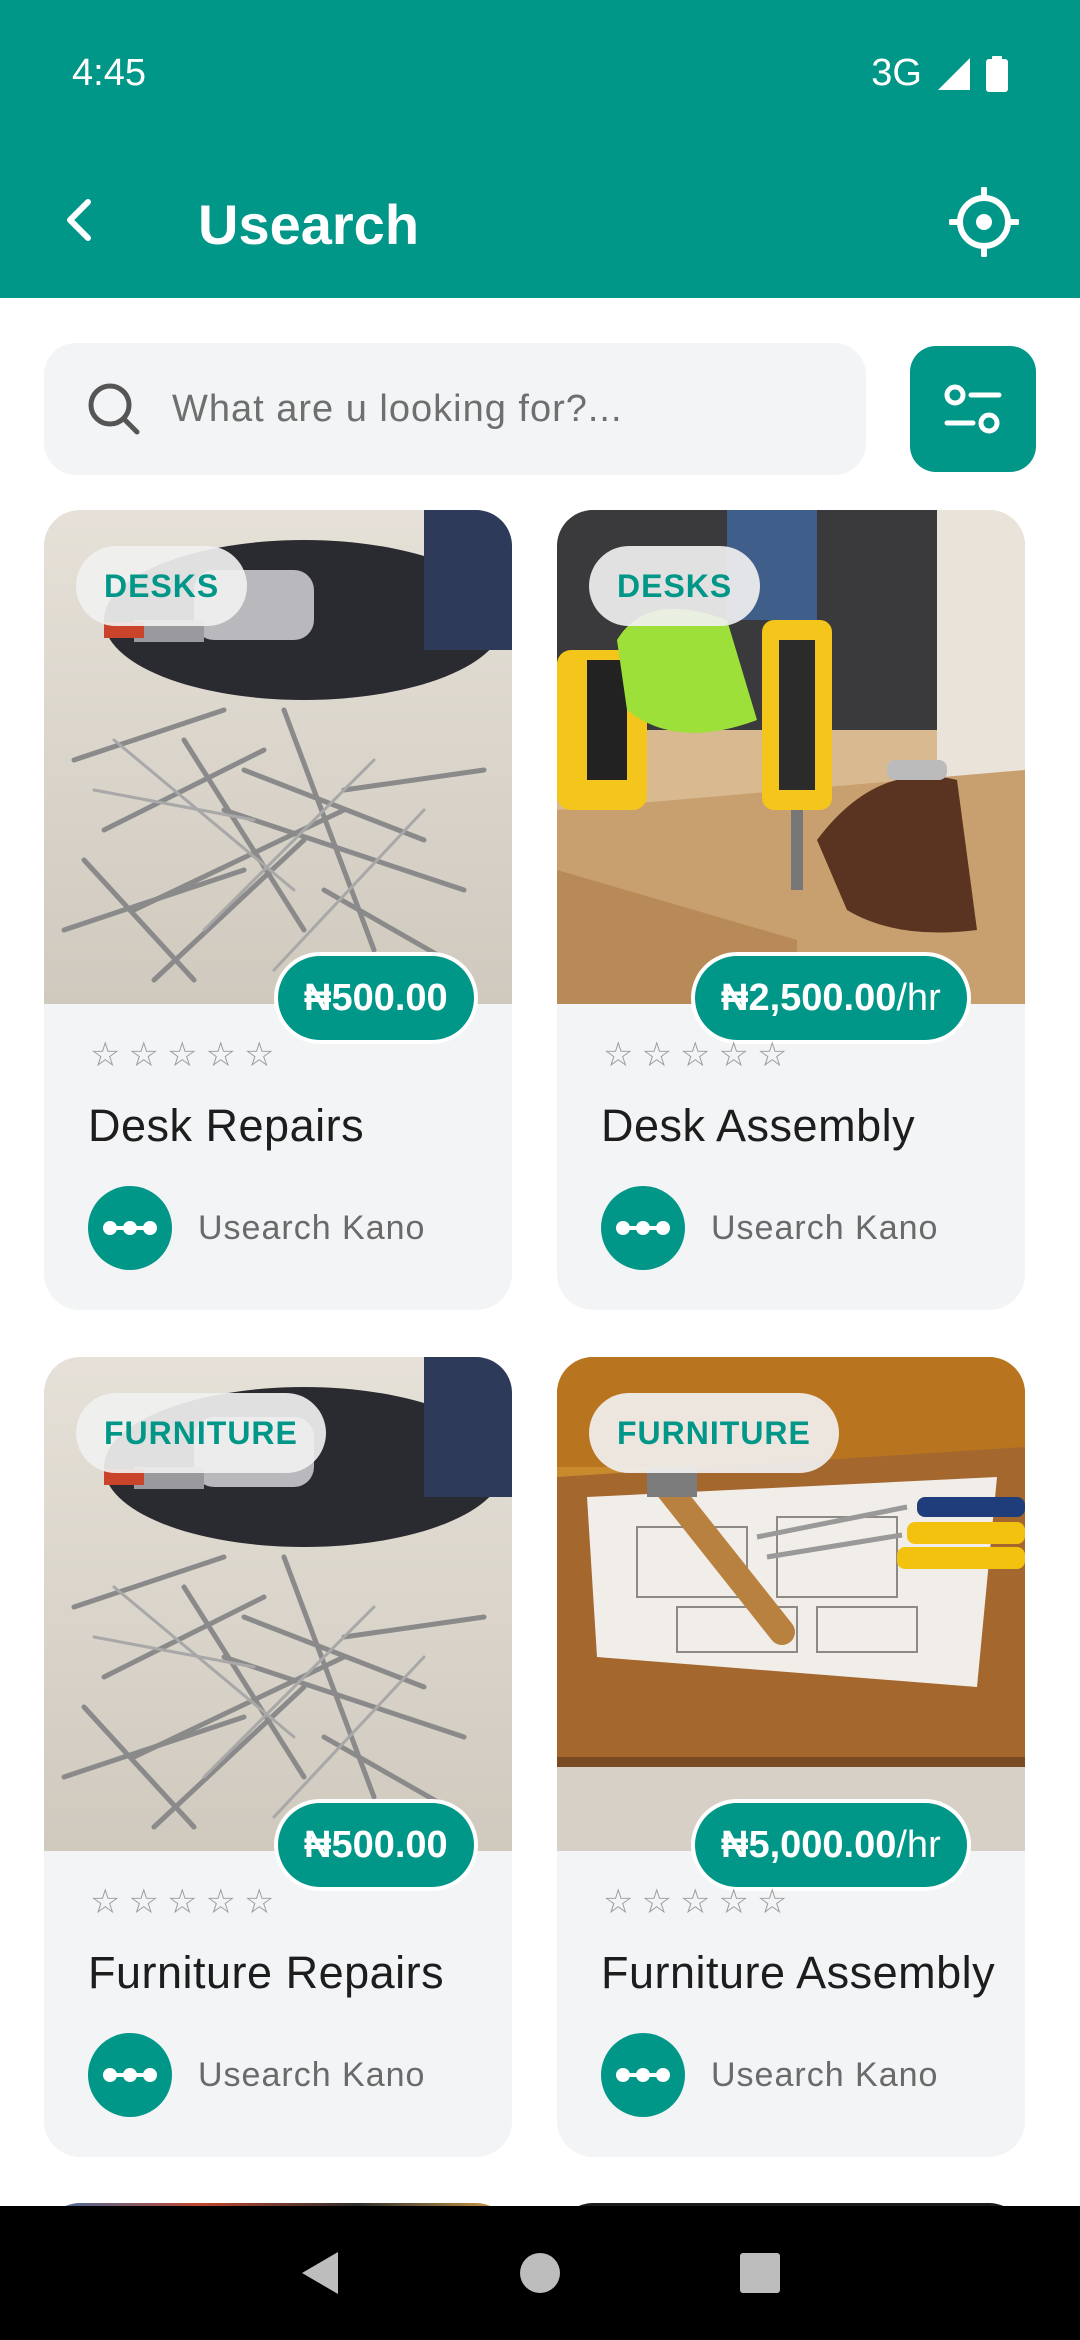 This screenshot has height=2340, width=1080. I want to click on nav-recents-button, so click(760, 2273).